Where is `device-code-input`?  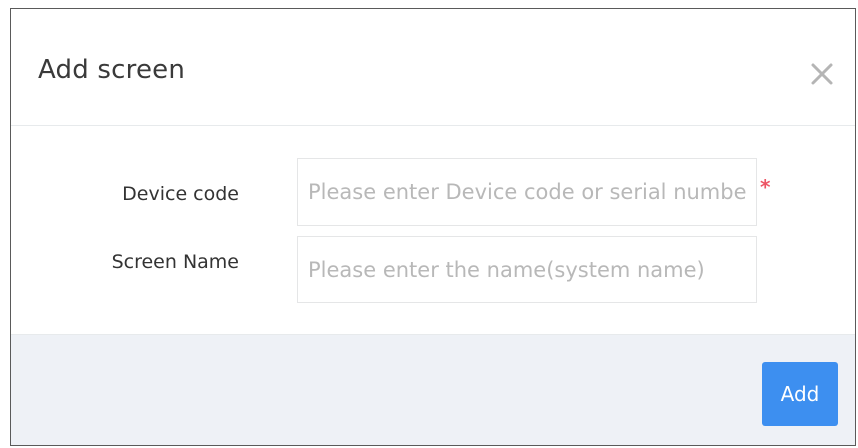
device-code-input is located at coordinates (527, 192).